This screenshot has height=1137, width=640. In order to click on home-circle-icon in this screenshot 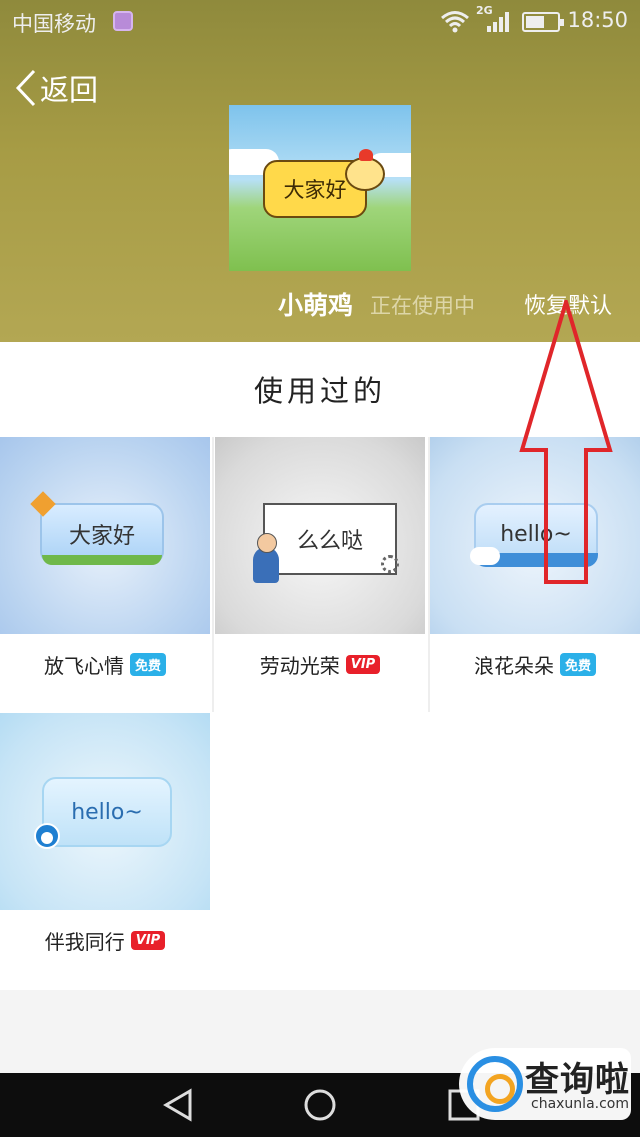, I will do `click(320, 1105)`.